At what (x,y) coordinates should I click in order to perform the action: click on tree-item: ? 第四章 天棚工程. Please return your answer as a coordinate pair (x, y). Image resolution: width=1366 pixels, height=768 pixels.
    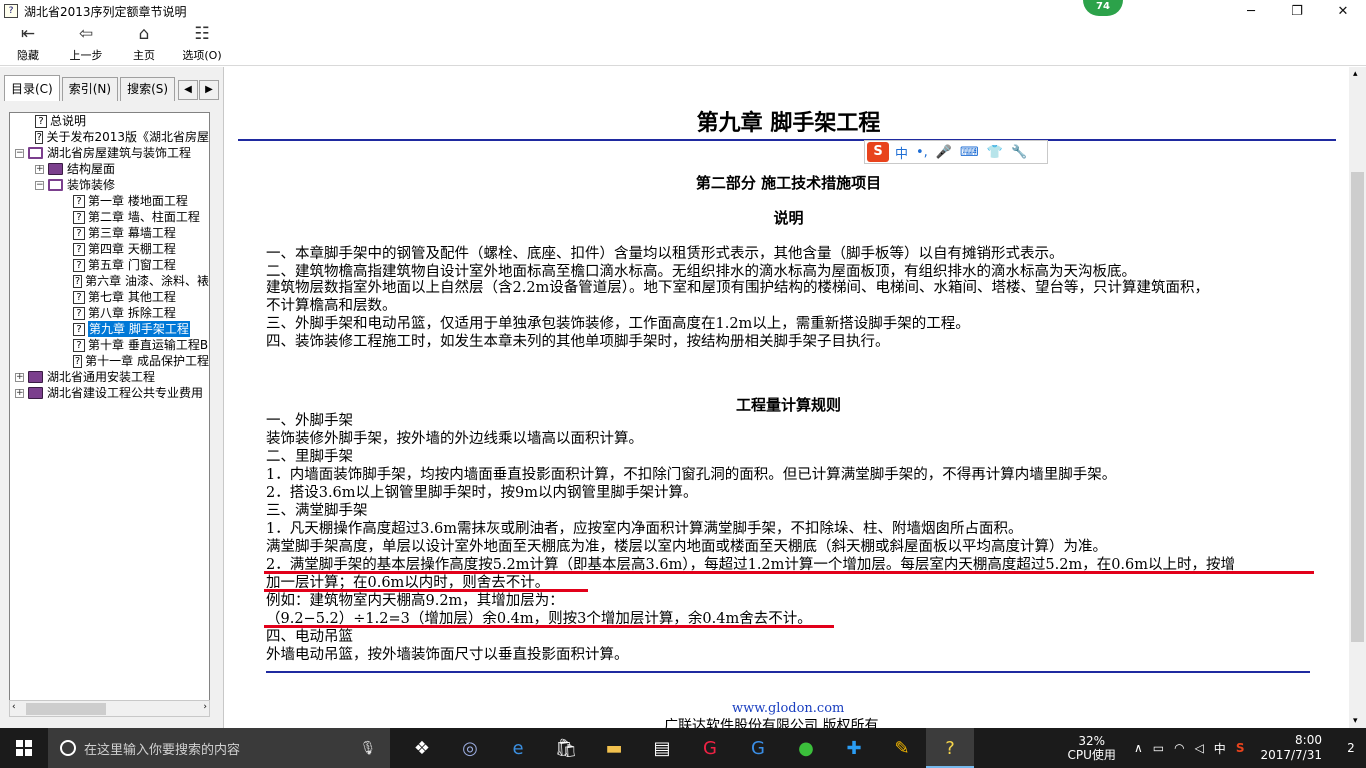
    Looking at the image, I should click on (109, 249).